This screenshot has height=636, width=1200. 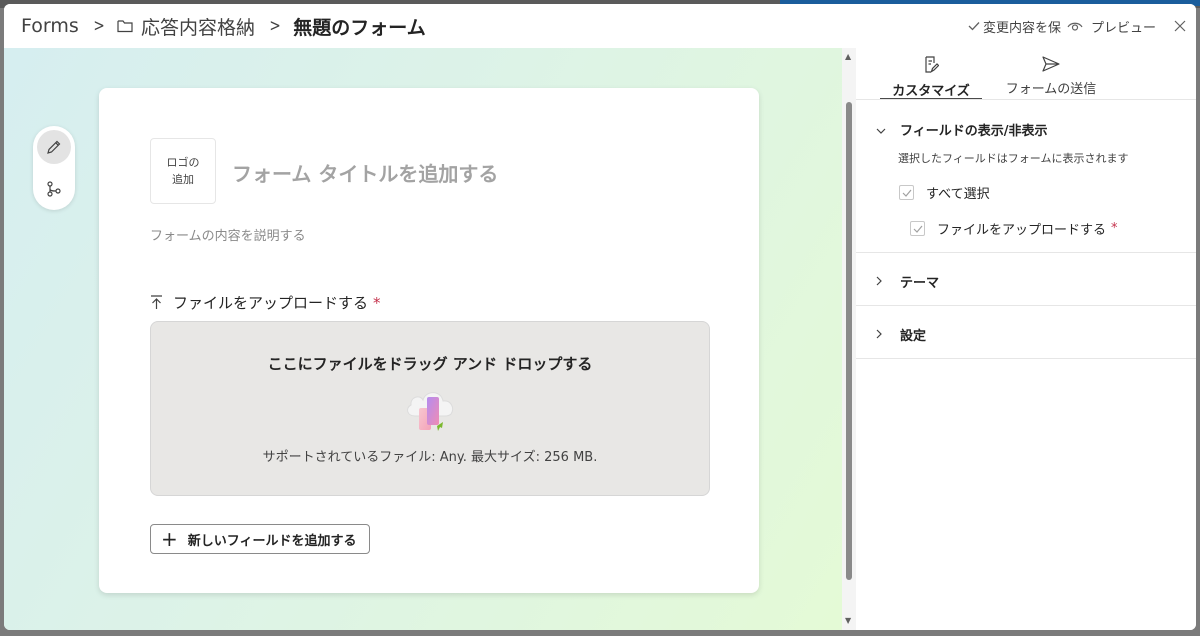 I want to click on send-icon, so click(x=1051, y=64).